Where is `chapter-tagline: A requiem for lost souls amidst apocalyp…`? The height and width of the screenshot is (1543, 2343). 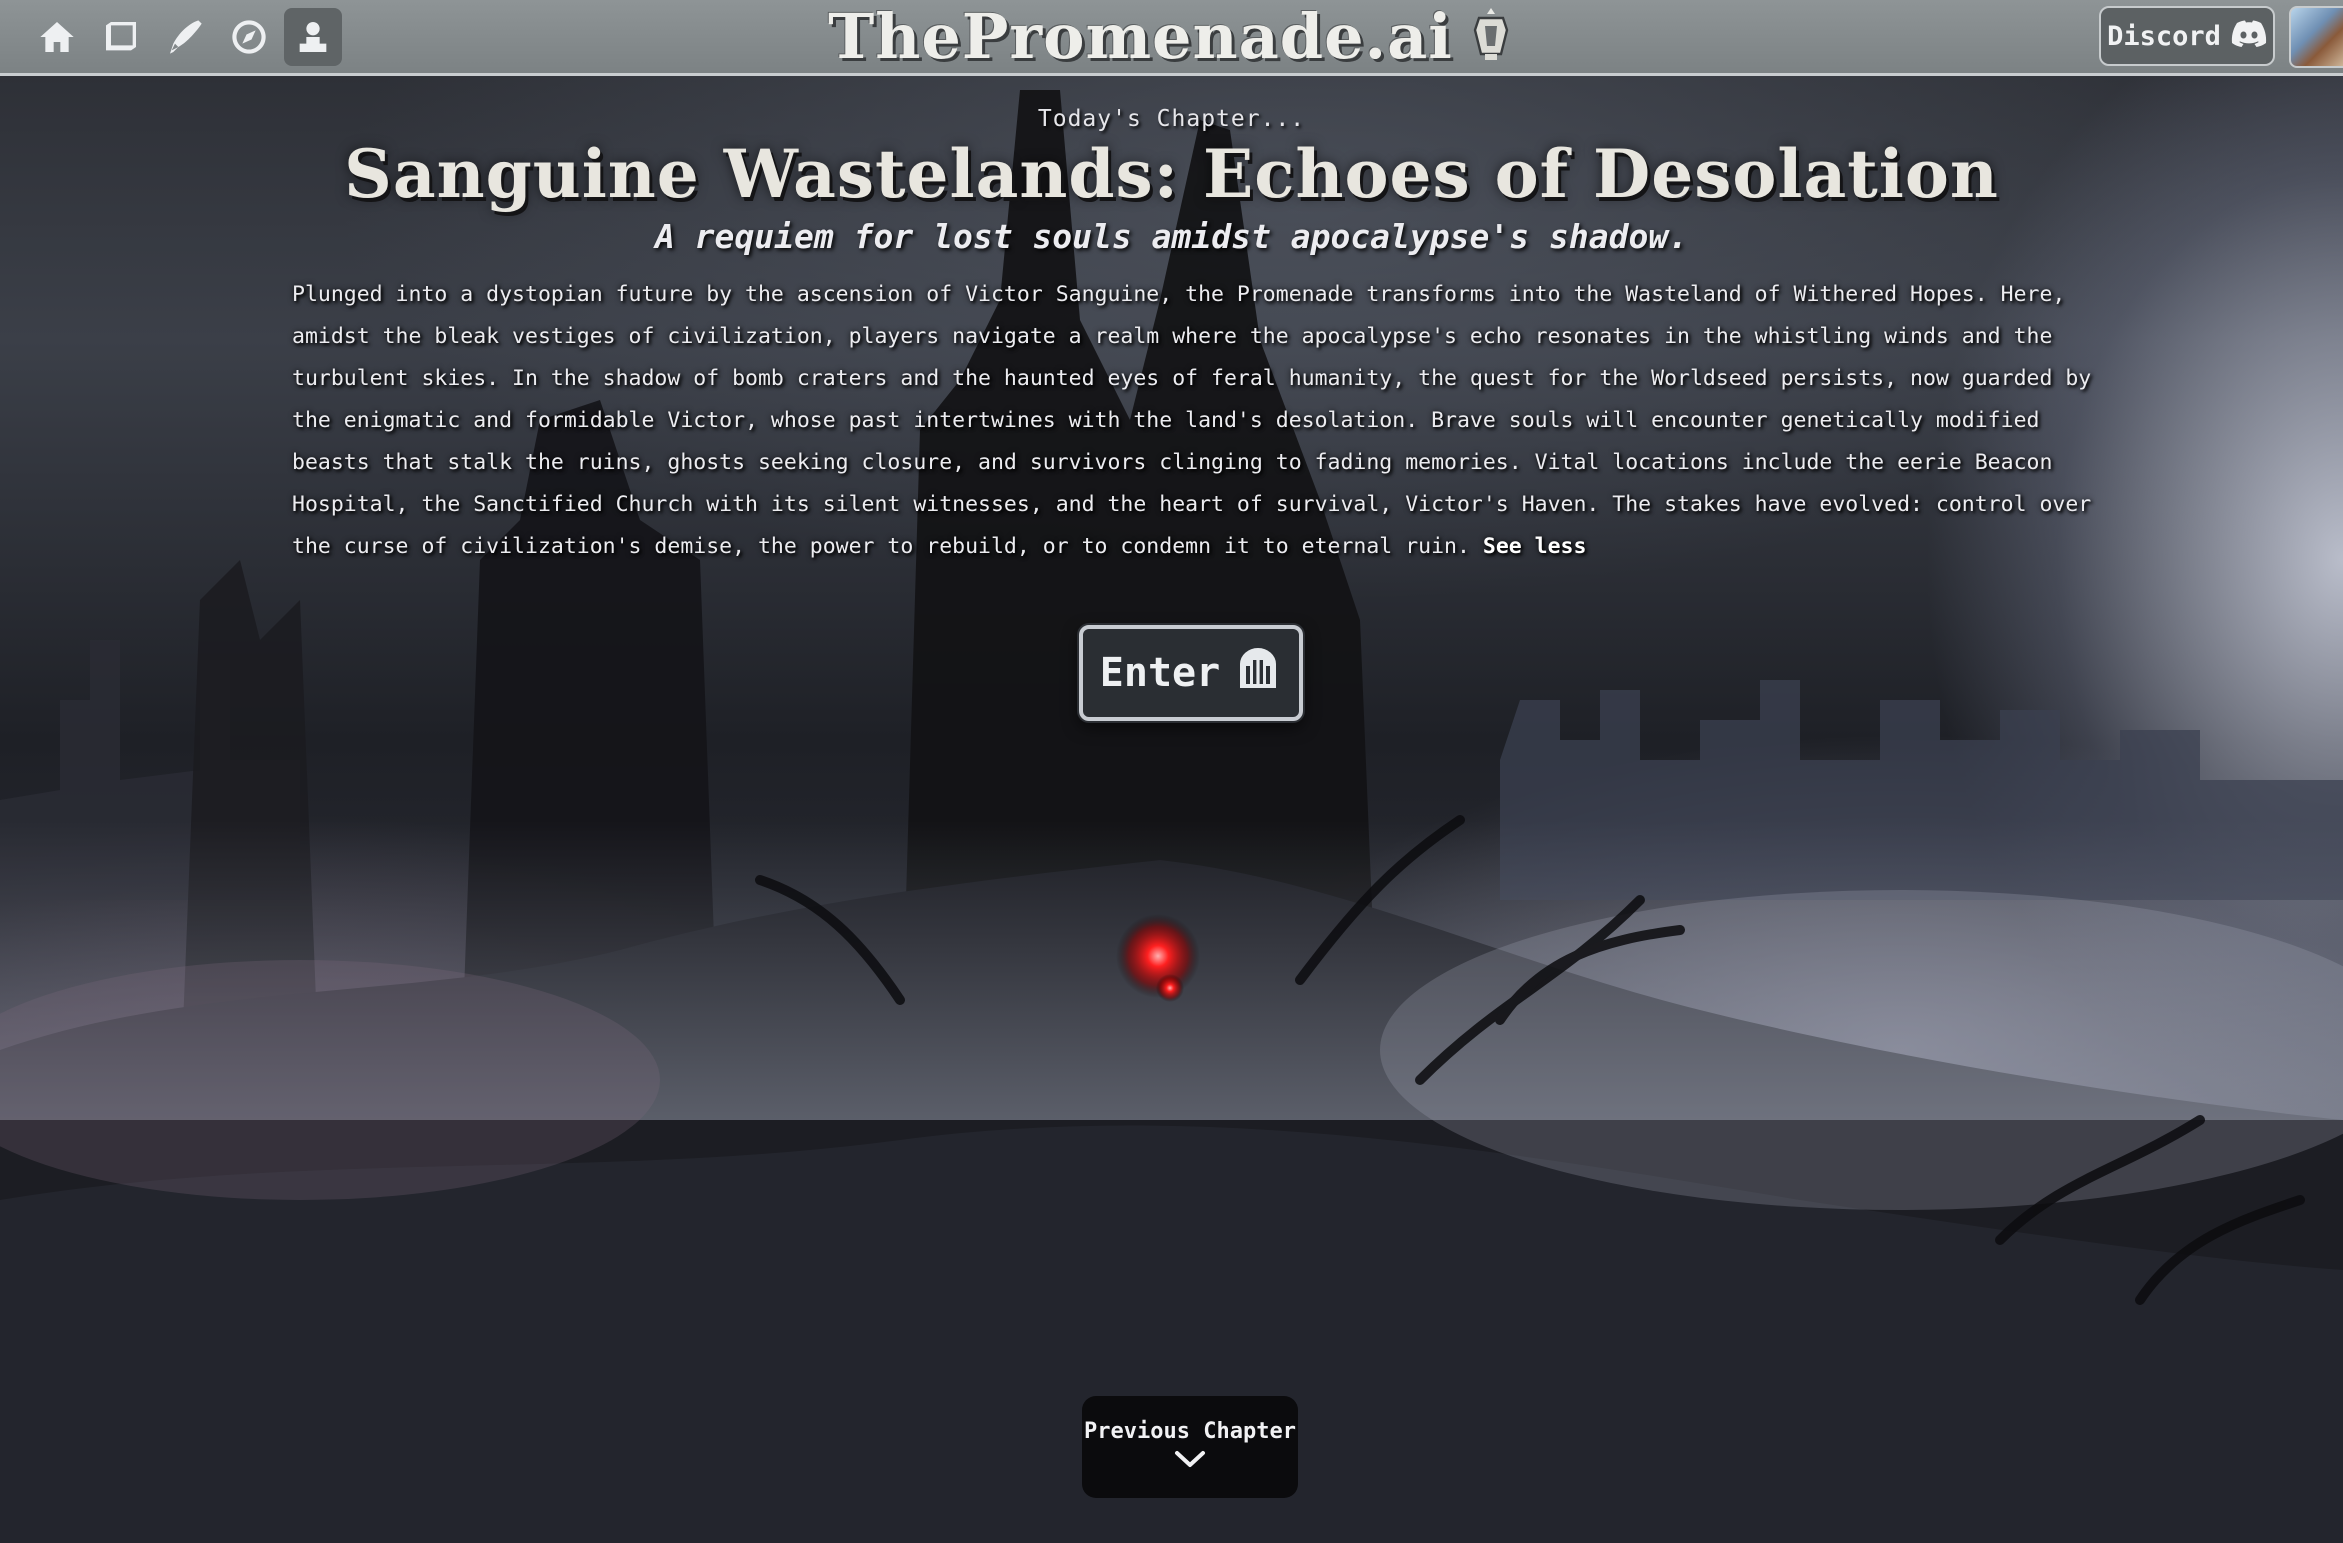
chapter-tagline: A requiem for lost souls amidst apocalyp… is located at coordinates (1171, 236).